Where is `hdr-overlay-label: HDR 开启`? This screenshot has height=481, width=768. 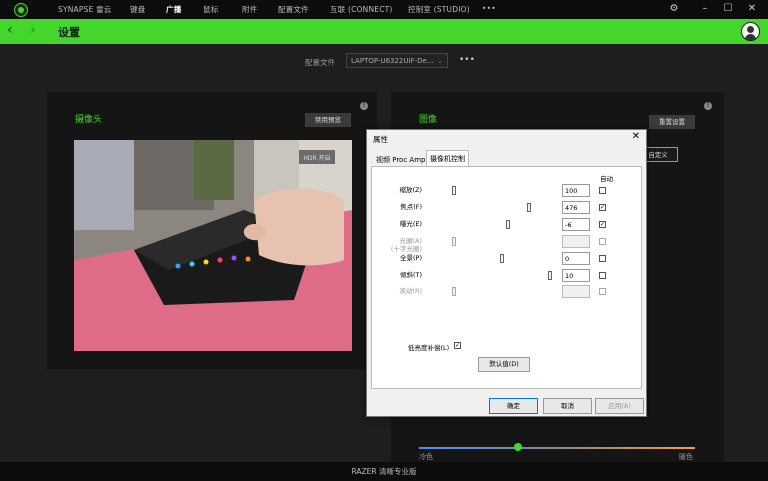
hdr-overlay-label: HDR 开启 is located at coordinates (316, 158).